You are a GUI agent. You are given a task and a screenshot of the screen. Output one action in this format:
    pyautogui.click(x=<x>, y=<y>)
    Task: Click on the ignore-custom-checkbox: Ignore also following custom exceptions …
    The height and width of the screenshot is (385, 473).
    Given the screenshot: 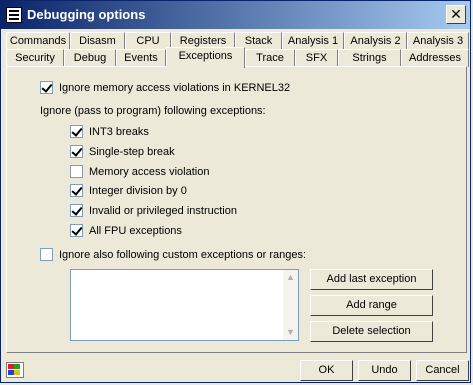 What is the action you would take?
    pyautogui.click(x=173, y=254)
    